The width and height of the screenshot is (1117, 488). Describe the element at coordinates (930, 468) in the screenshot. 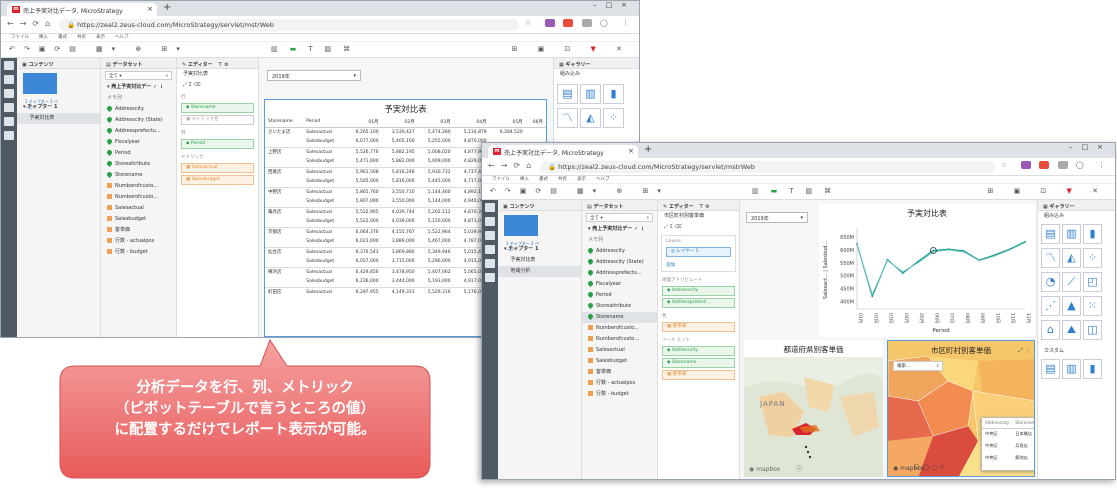

I see `map-tool-icons: ☐◯◻⌾` at that location.